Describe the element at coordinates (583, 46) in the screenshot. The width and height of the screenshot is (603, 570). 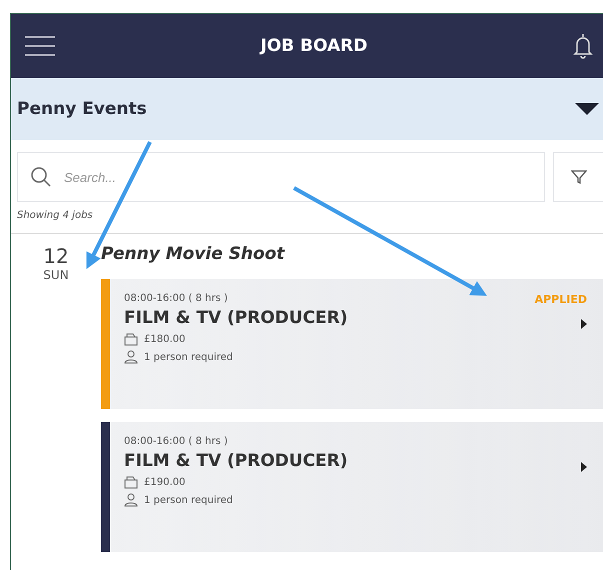
I see `bell-icon` at that location.